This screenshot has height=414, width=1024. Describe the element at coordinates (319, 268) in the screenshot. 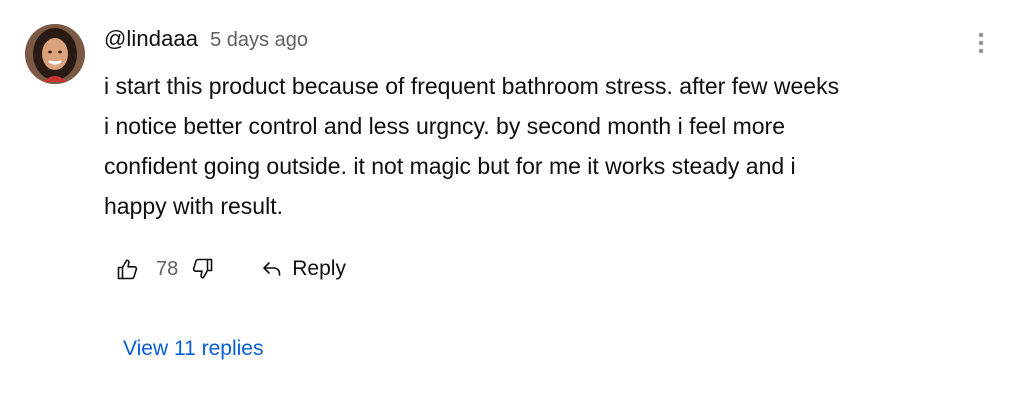

I see `reply-label: Reply` at that location.